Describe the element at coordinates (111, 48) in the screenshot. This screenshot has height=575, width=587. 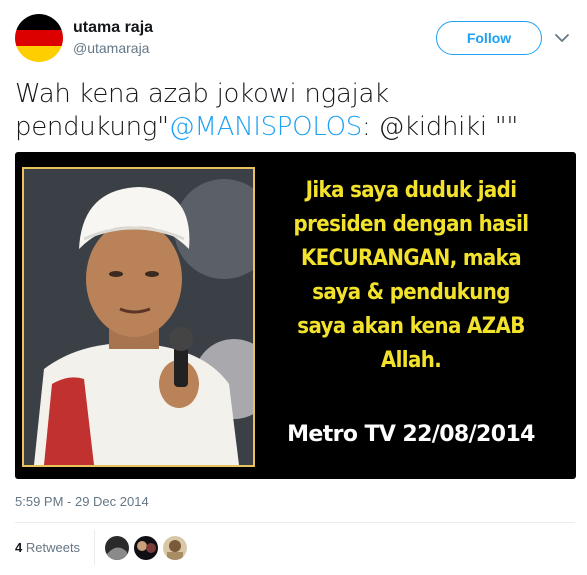
I see `user-handle: @utamaraja` at that location.